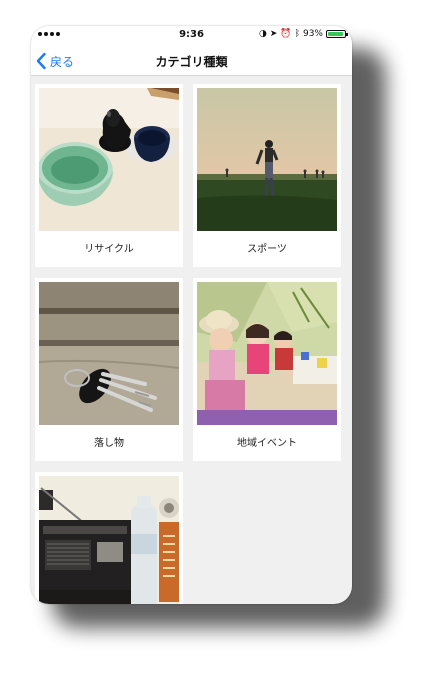  Describe the element at coordinates (312, 34) in the screenshot. I see `battery-percent: 93%` at that location.